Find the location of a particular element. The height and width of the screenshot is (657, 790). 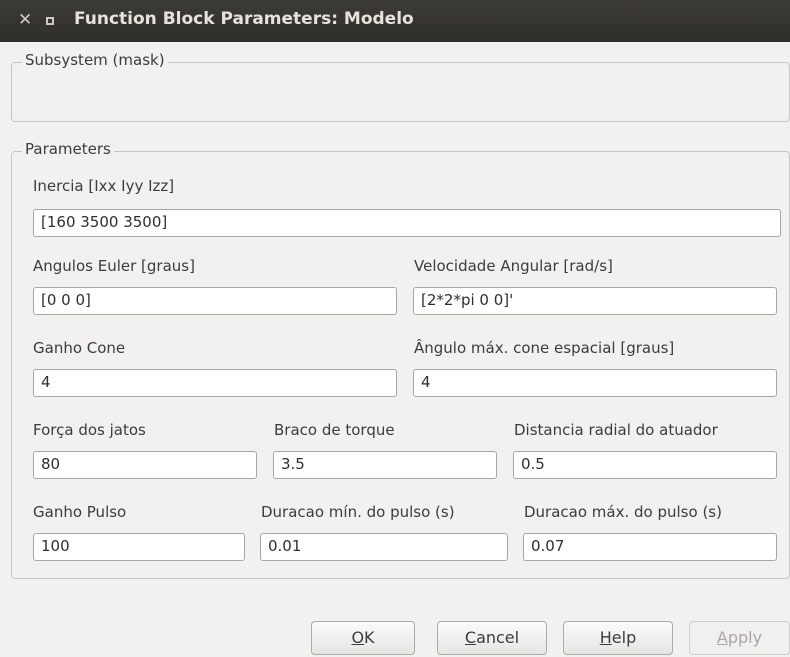

description-group is located at coordinates (400, 92).